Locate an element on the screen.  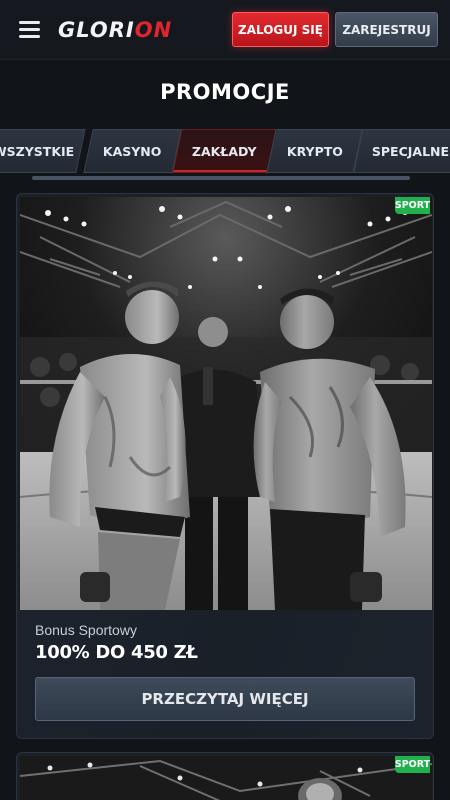
tab-bets: ZAKŁADY is located at coordinates (224, 151).